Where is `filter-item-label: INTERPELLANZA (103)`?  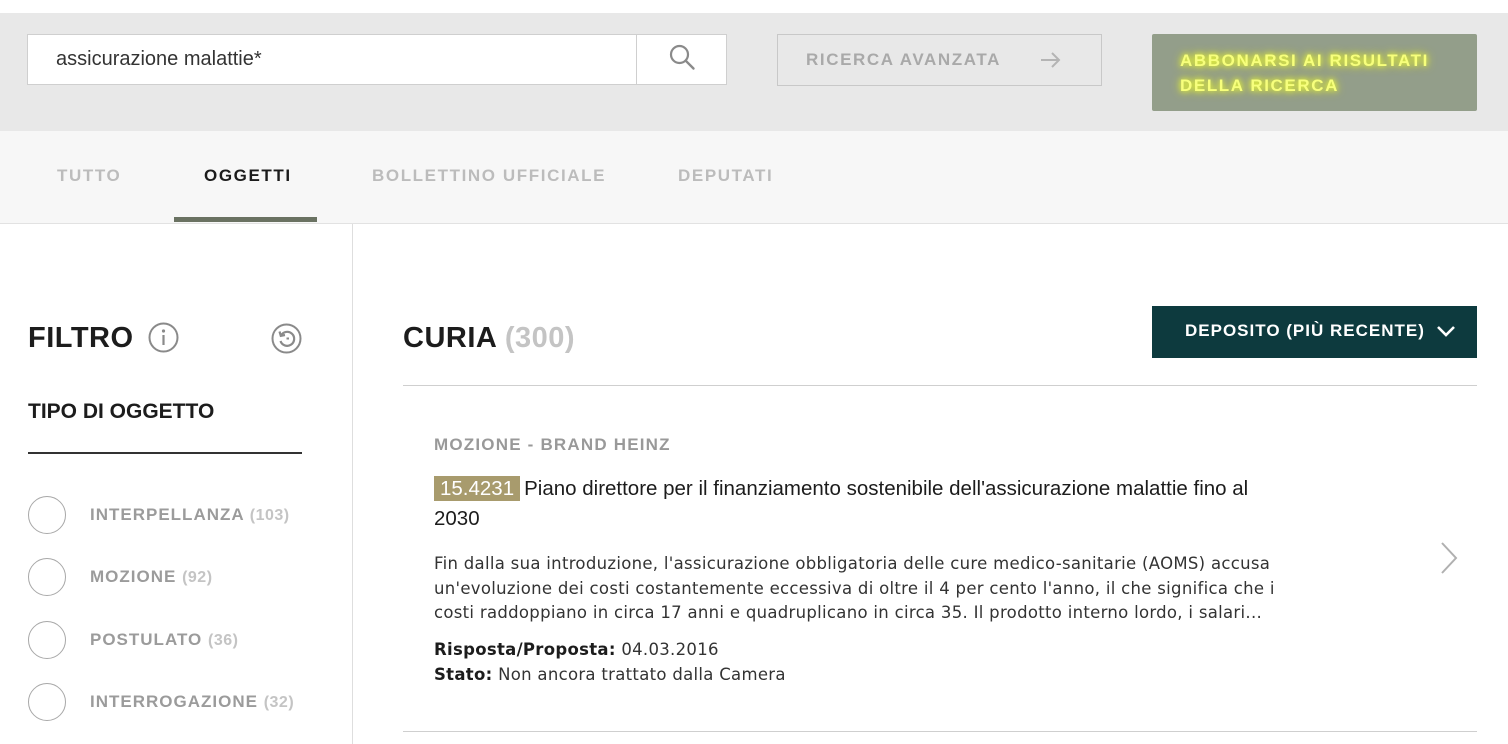
filter-item-label: INTERPELLANZA (103) is located at coordinates (190, 515).